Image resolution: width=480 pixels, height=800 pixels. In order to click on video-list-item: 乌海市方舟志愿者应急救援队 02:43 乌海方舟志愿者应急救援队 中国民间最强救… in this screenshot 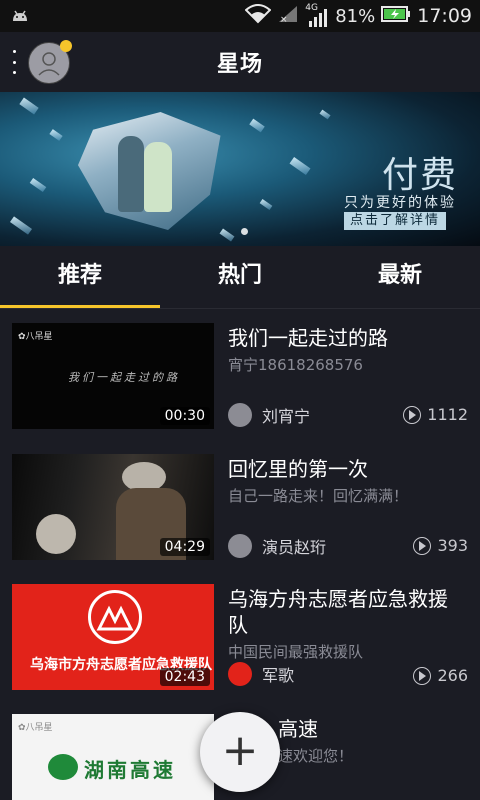, I will do `click(240, 639)`.